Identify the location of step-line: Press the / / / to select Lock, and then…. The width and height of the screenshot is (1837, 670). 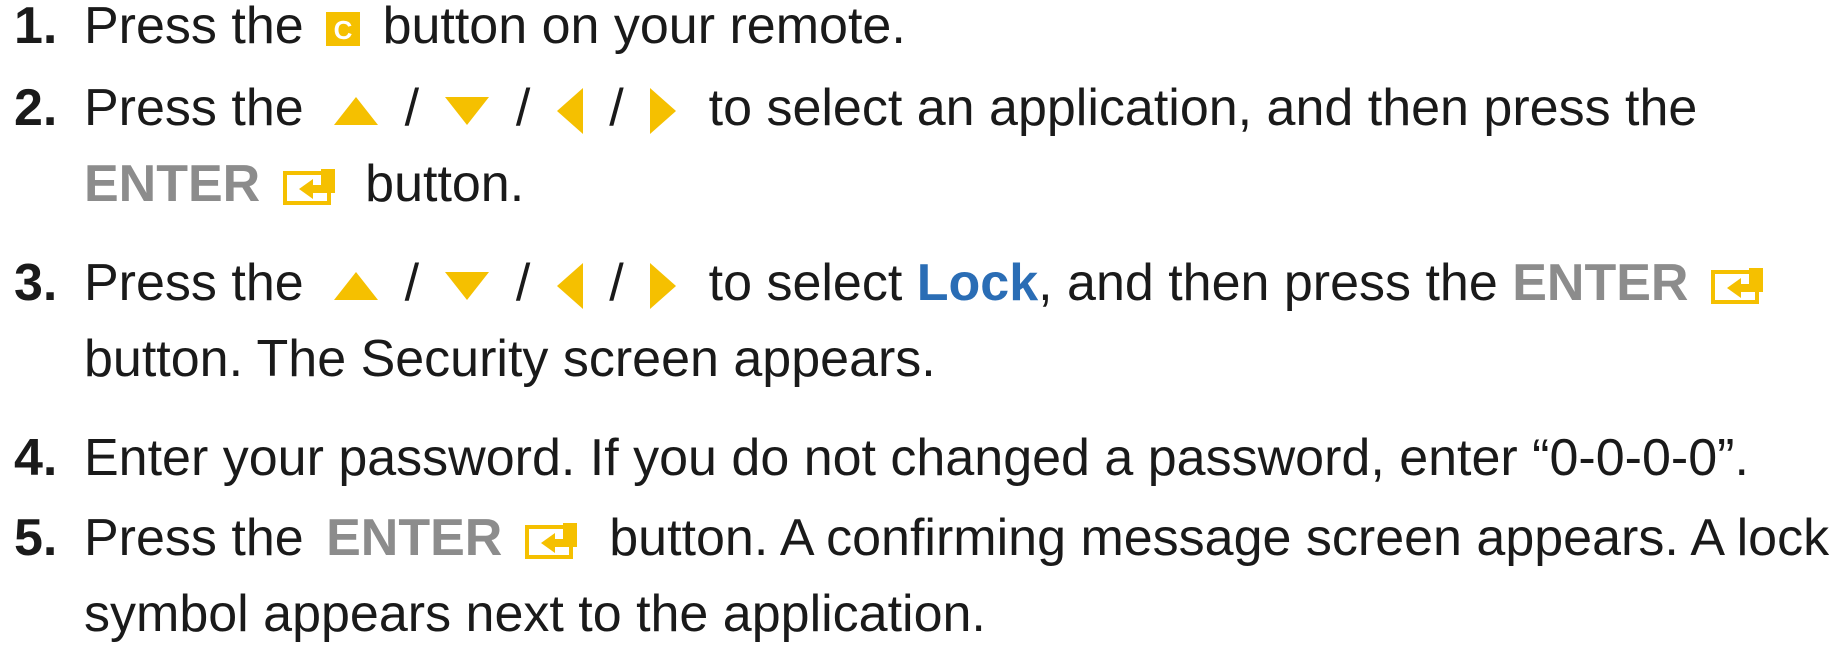
(925, 283).